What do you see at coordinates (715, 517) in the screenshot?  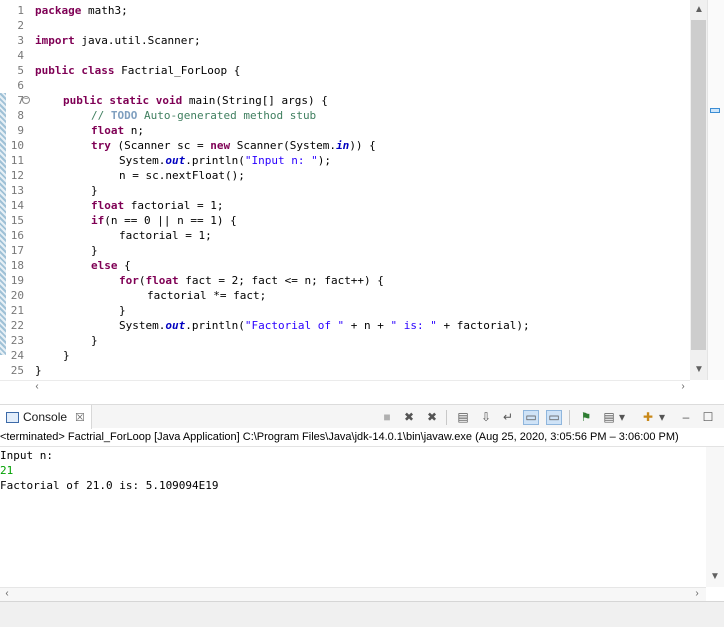 I see `console-vertical-scrollbar: ▼` at bounding box center [715, 517].